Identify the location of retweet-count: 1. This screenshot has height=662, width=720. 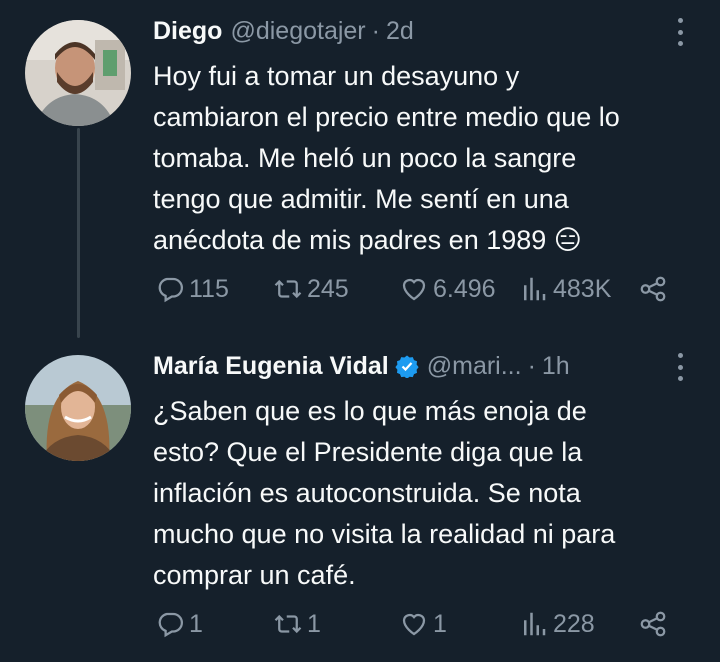
(314, 624).